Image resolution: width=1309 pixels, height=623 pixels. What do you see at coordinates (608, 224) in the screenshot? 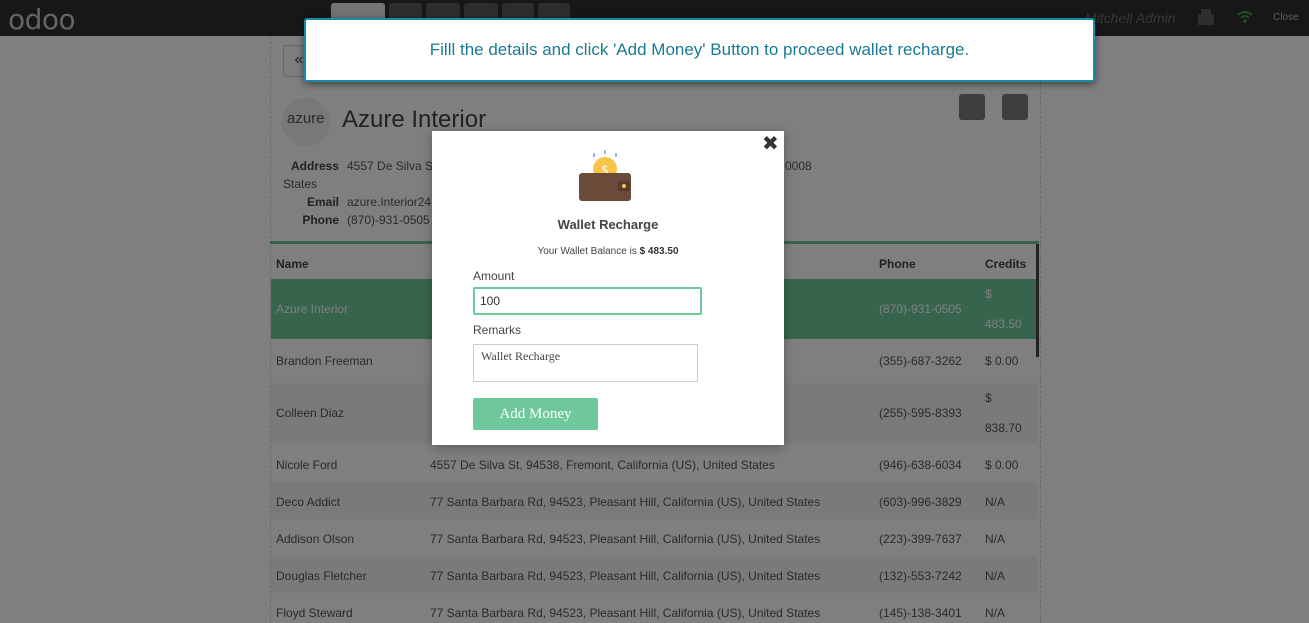
I see `dialog-title: Wallet Recharge` at bounding box center [608, 224].